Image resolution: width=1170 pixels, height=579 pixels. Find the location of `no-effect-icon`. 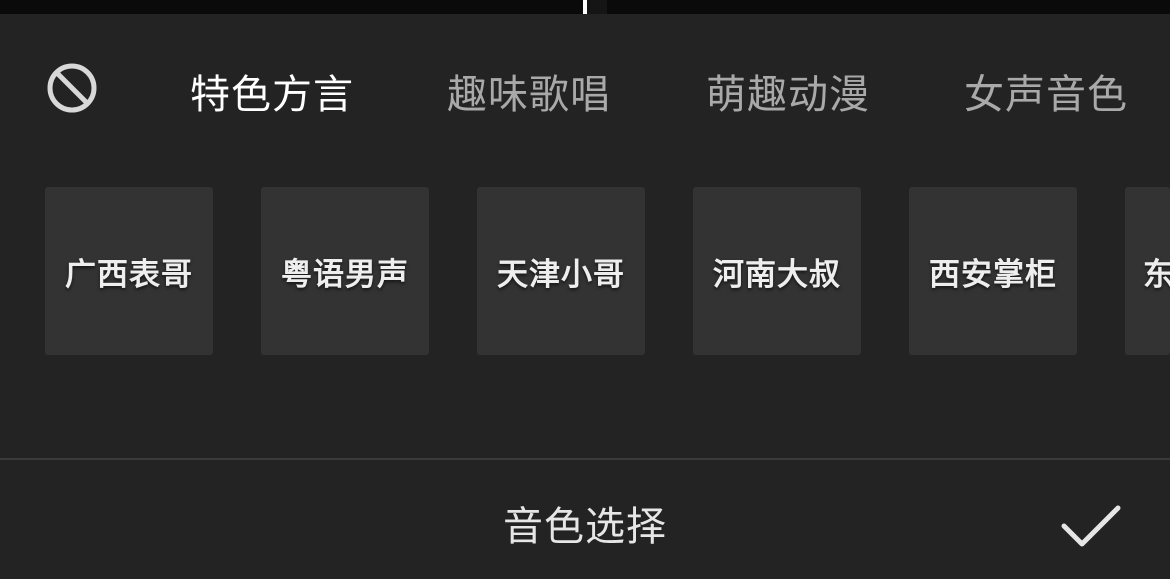

no-effect-icon is located at coordinates (72, 88).